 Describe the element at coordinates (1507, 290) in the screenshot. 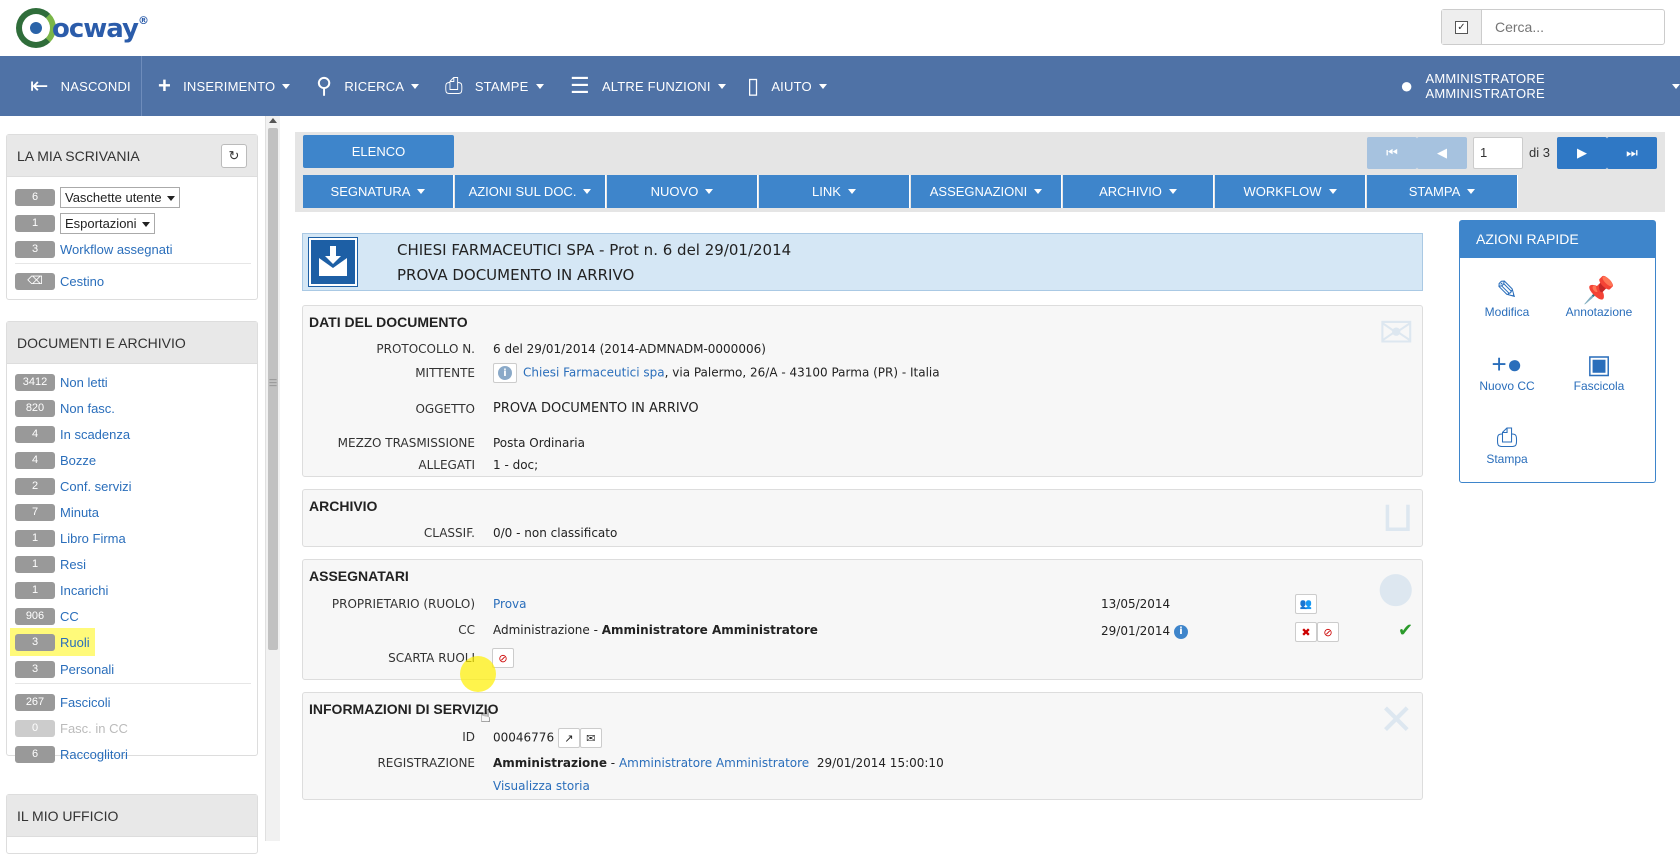

I see `edit-icon: ✎` at that location.